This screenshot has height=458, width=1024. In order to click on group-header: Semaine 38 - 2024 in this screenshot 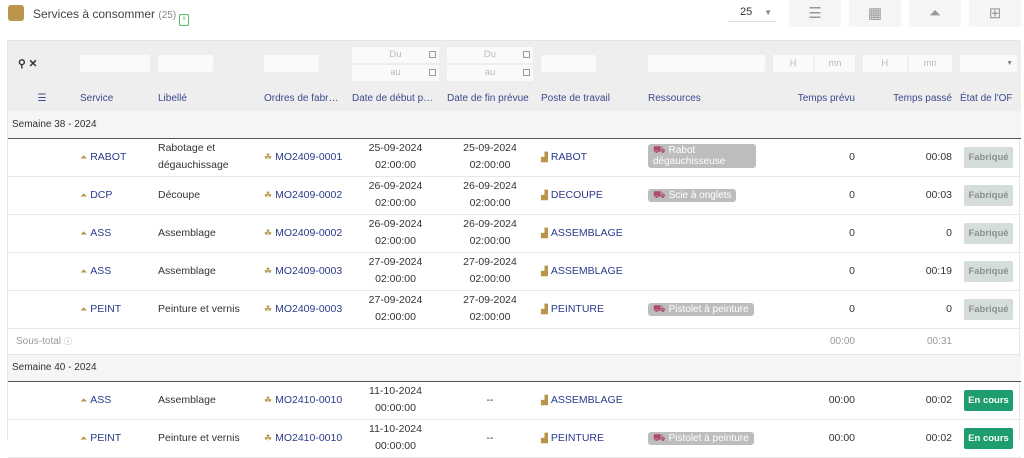, I will do `click(514, 125)`.